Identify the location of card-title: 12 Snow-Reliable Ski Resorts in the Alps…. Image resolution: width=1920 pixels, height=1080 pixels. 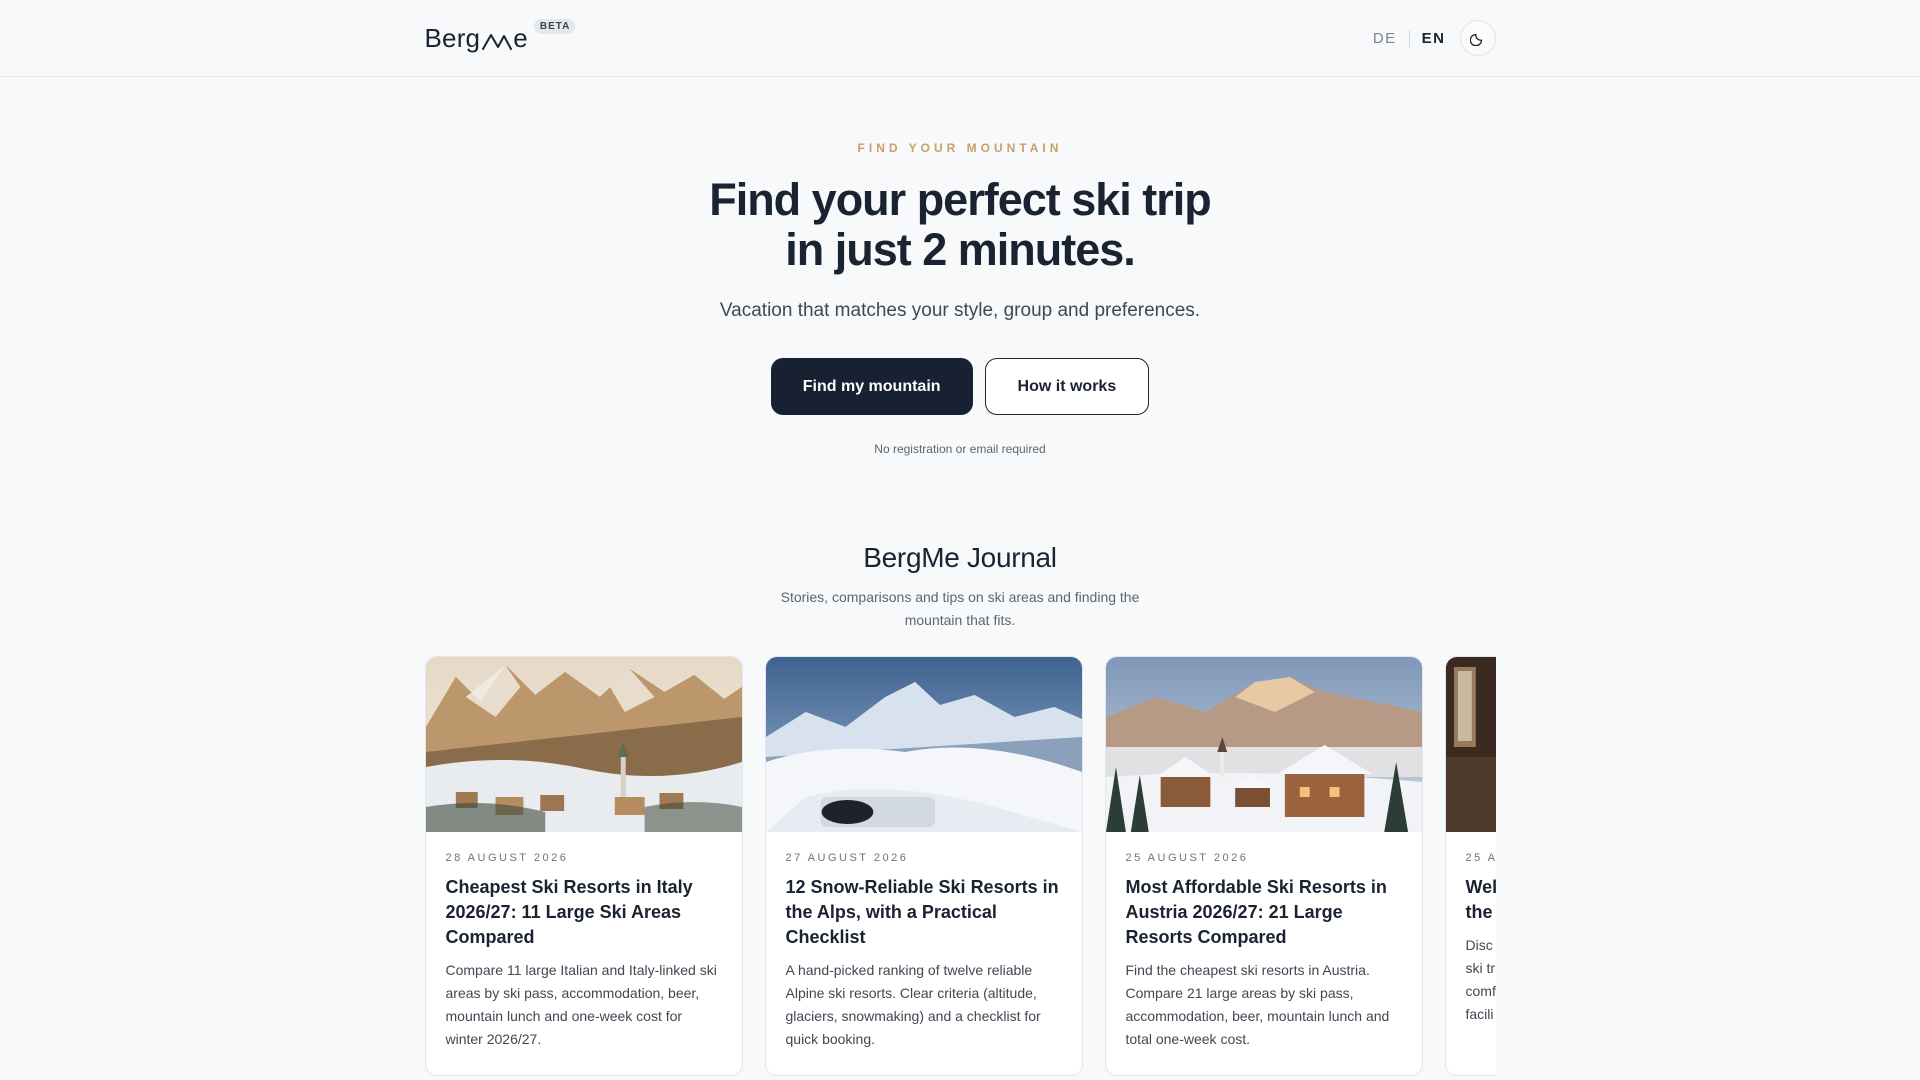
(924, 912).